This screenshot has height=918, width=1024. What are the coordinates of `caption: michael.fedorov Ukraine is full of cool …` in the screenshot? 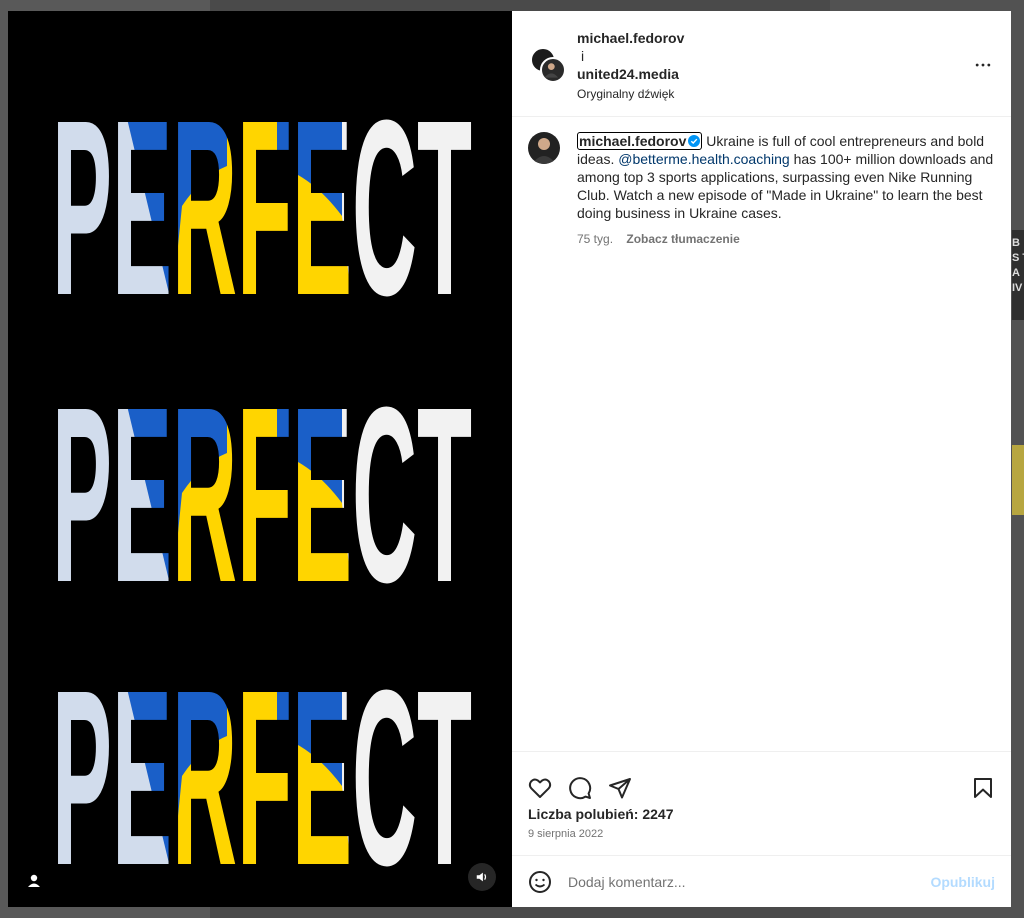 It's located at (761, 190).